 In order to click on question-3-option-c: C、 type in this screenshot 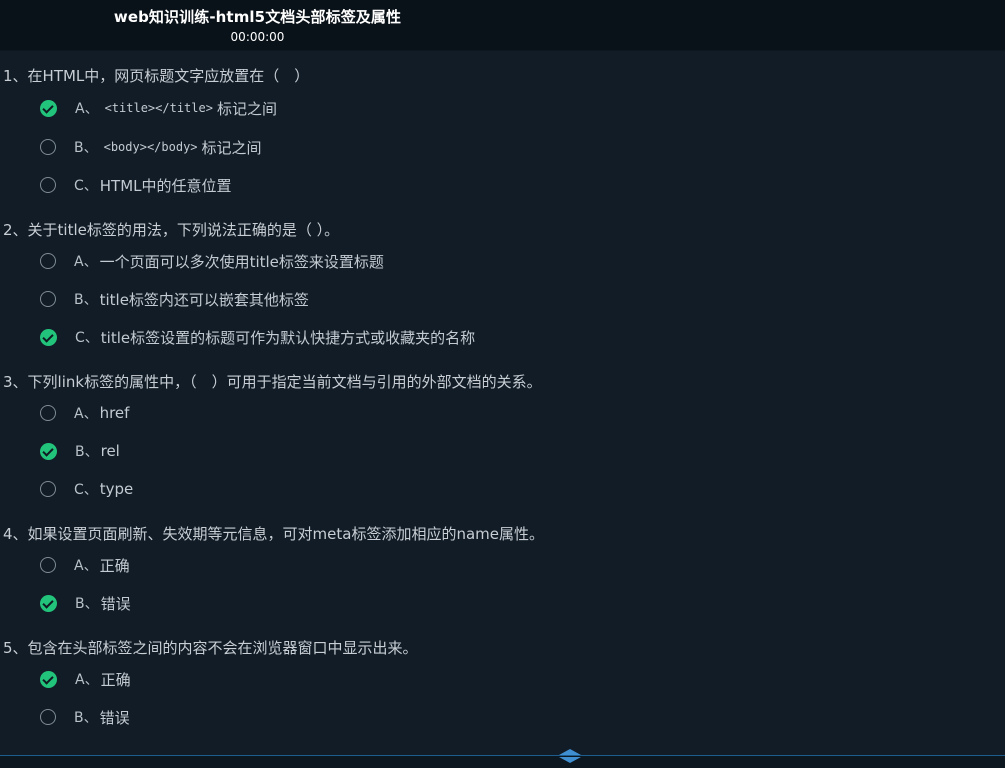, I will do `click(86, 489)`.